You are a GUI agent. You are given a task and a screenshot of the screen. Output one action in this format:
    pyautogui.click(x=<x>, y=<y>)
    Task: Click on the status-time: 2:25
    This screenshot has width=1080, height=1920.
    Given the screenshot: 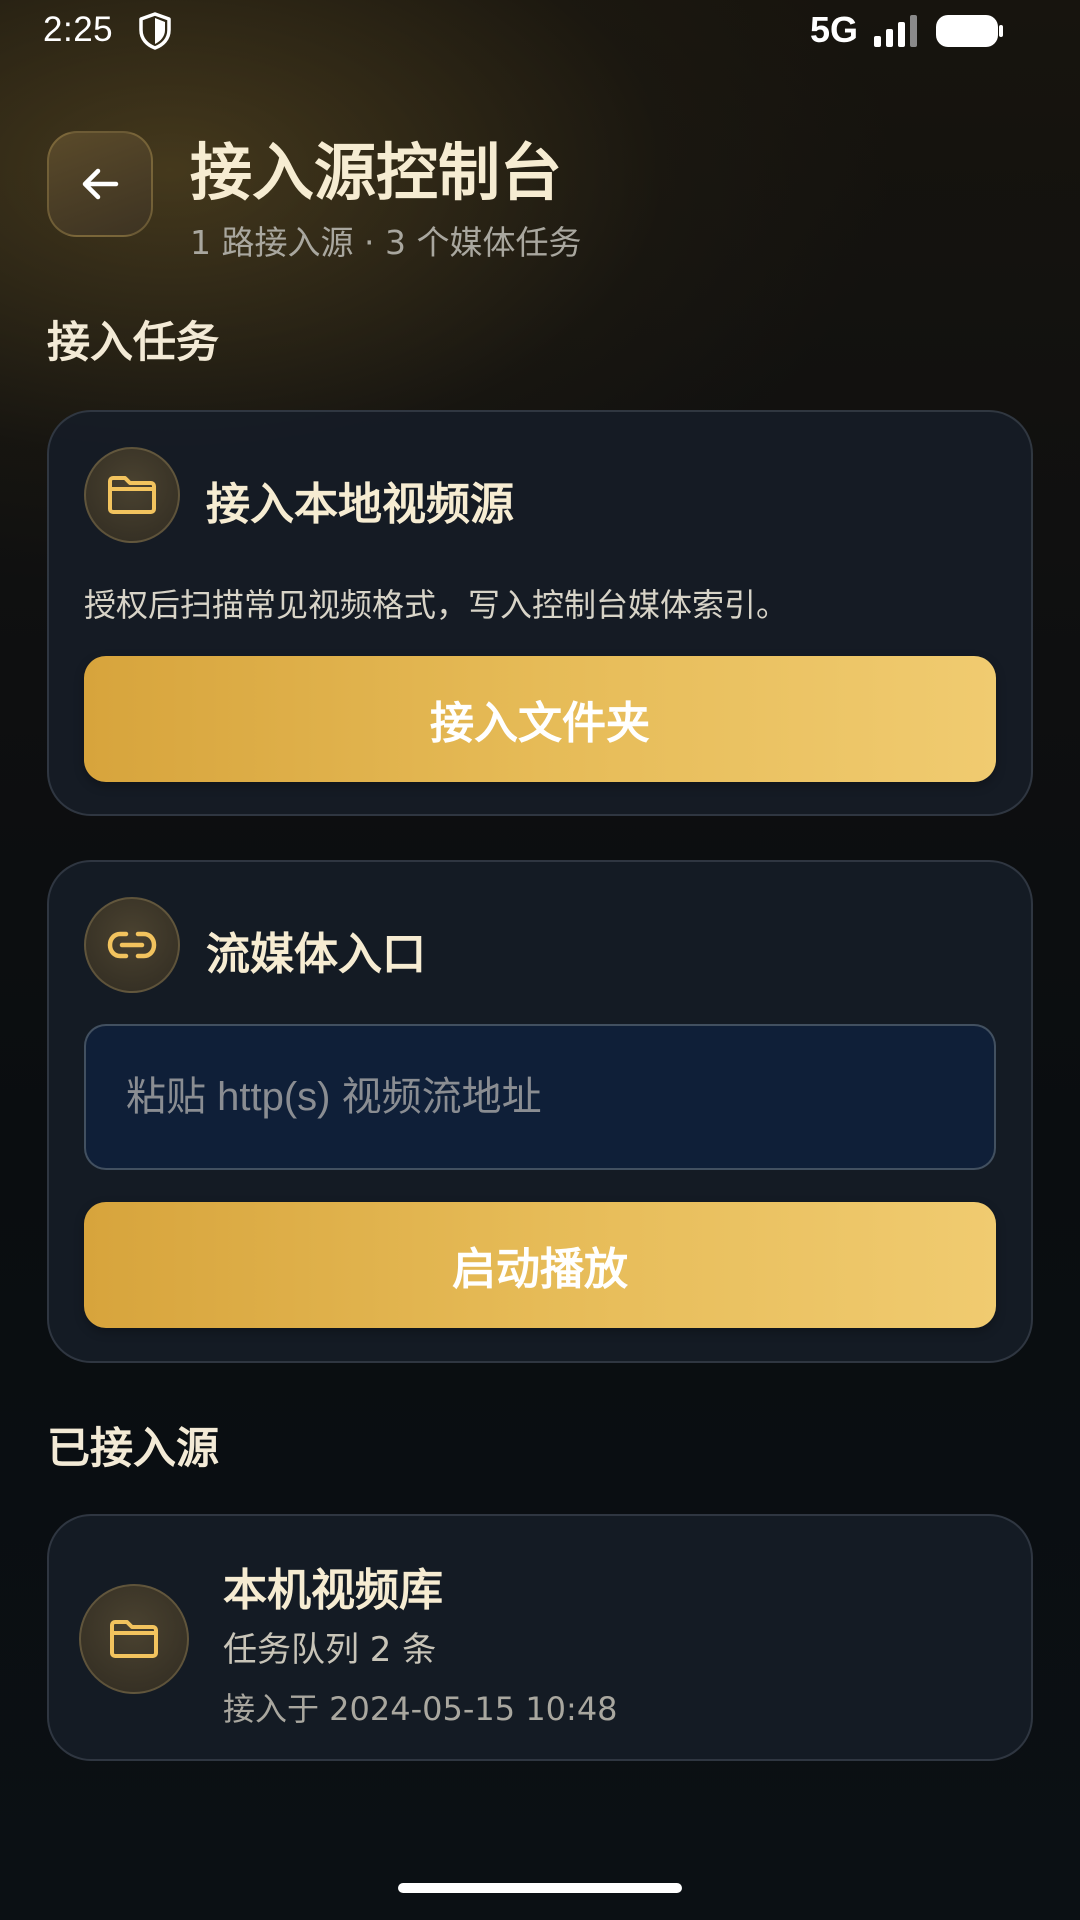 What is the action you would take?
    pyautogui.click(x=78, y=29)
    